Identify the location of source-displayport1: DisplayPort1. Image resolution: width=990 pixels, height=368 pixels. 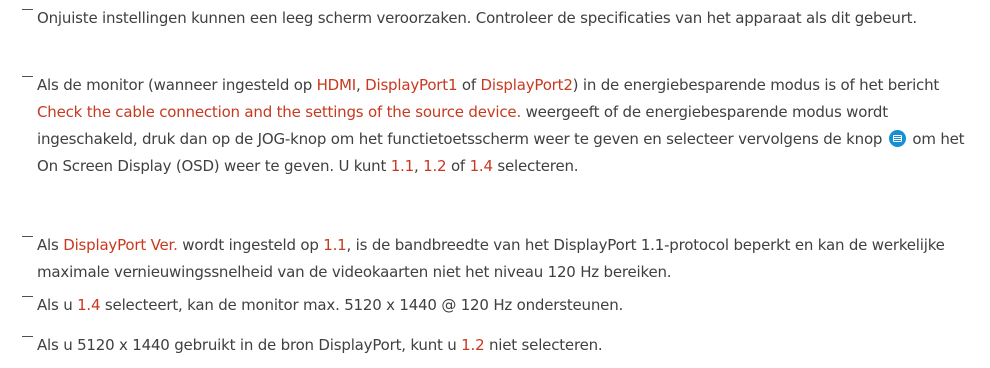
(411, 85).